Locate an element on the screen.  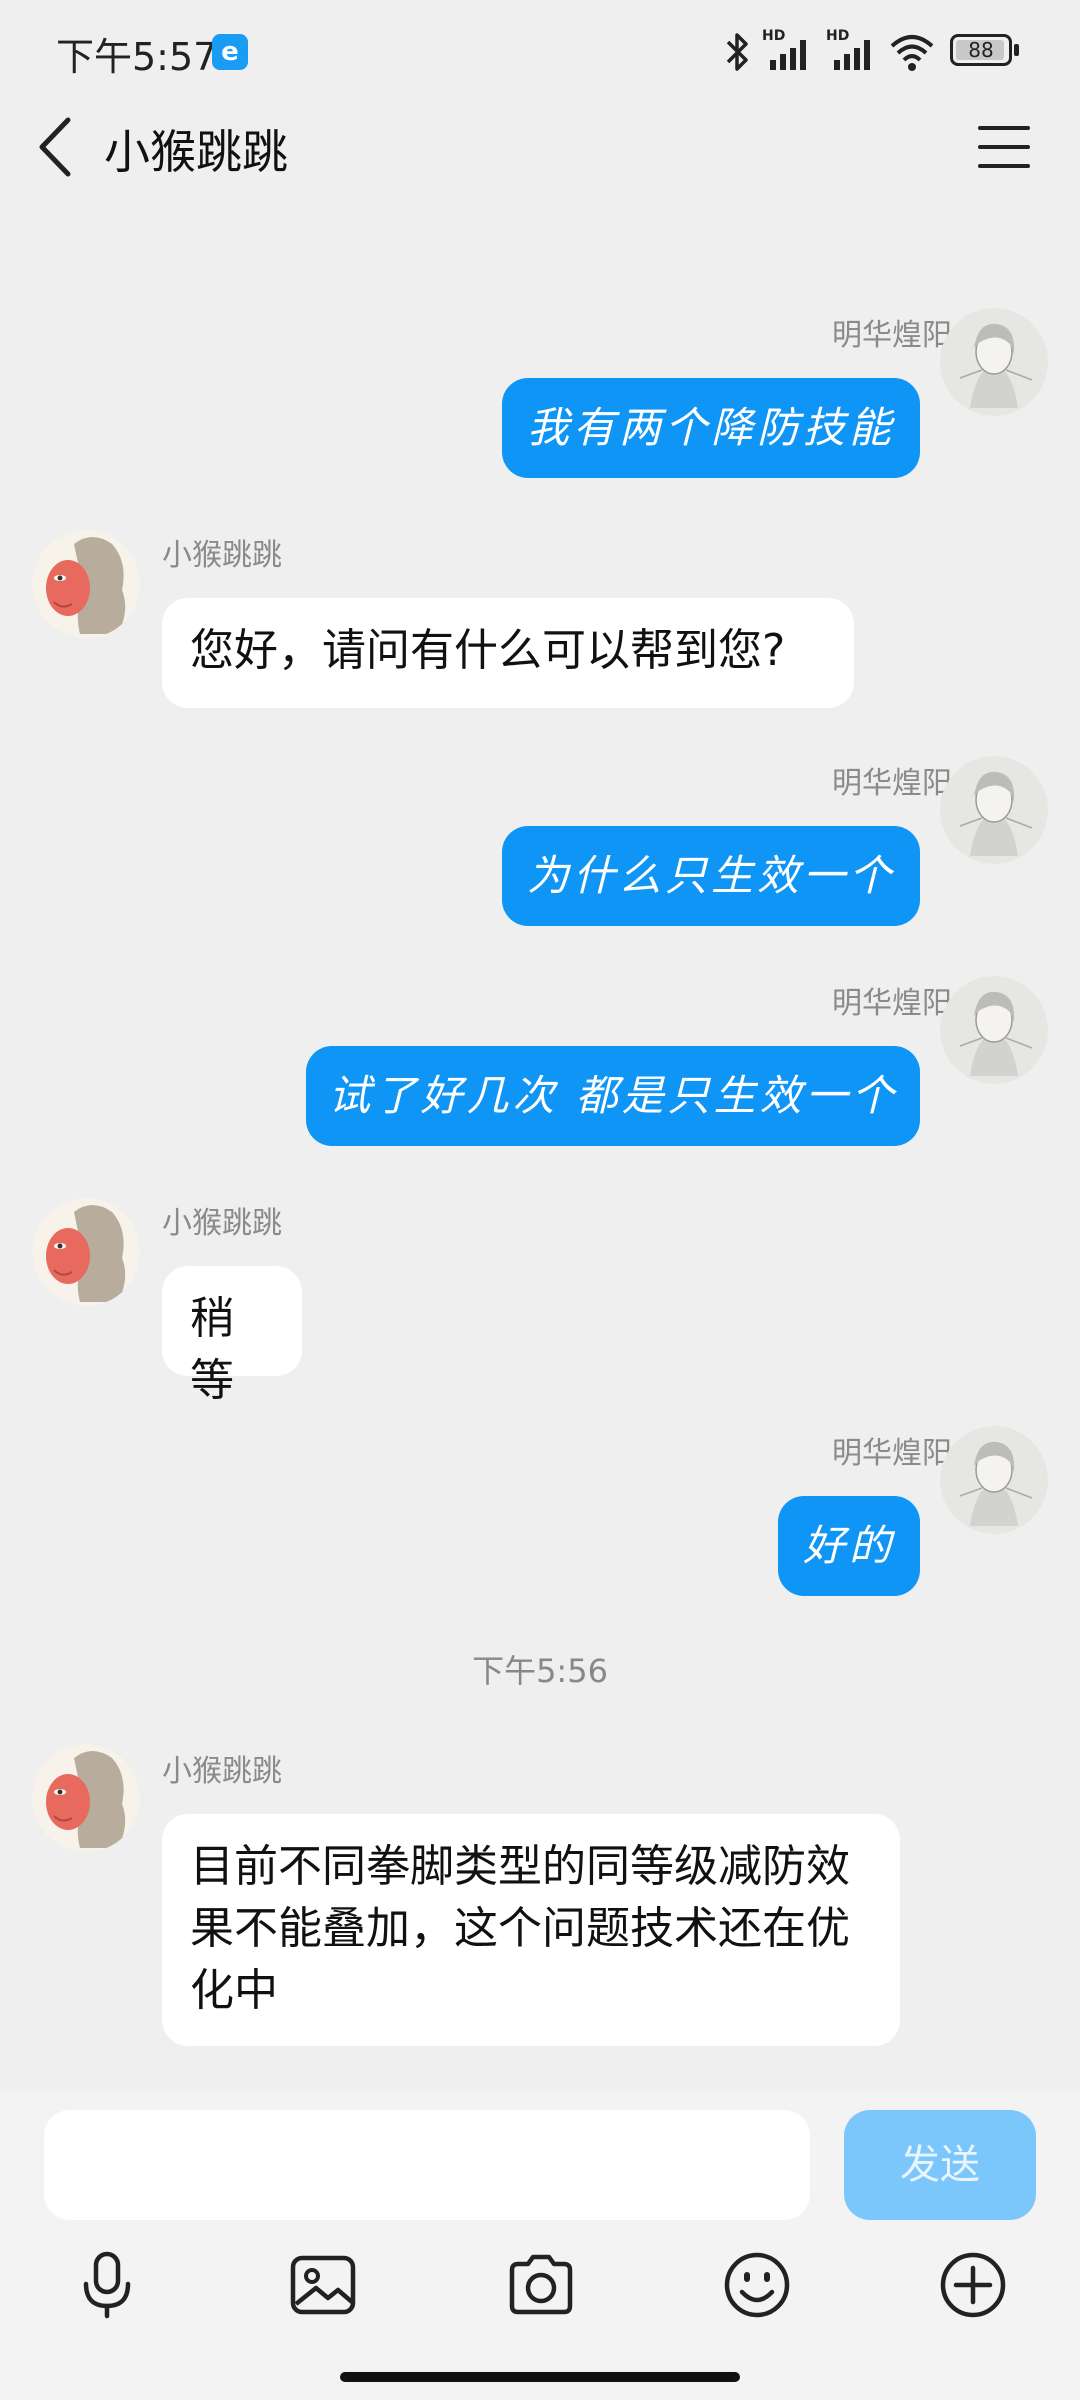
image-icon is located at coordinates (323, 2285).